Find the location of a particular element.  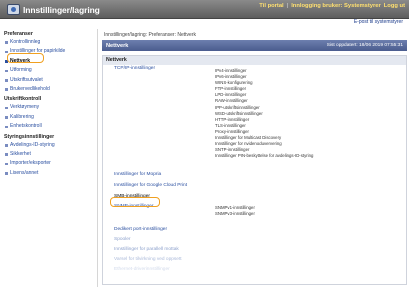

sub-setting-link: SNMPv3-innstillinger is located at coordinates (235, 214).